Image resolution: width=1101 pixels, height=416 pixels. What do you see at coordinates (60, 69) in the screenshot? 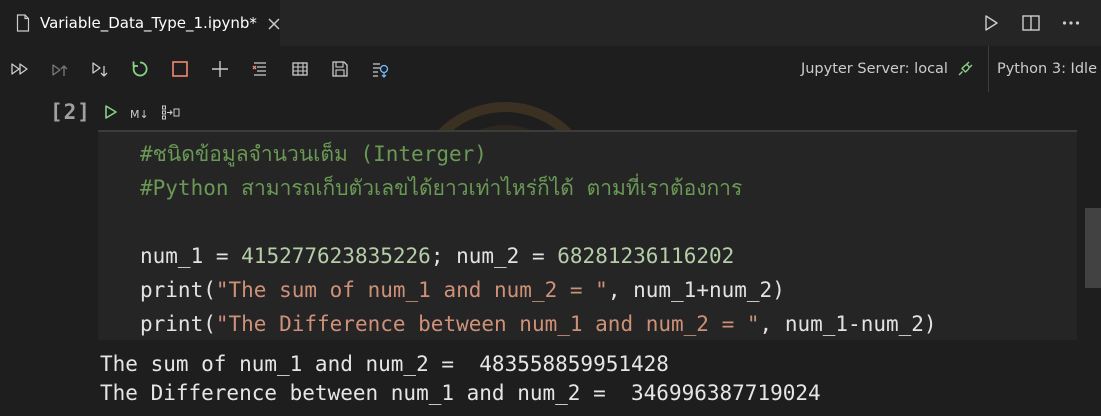
I see `run-above-icon` at bounding box center [60, 69].